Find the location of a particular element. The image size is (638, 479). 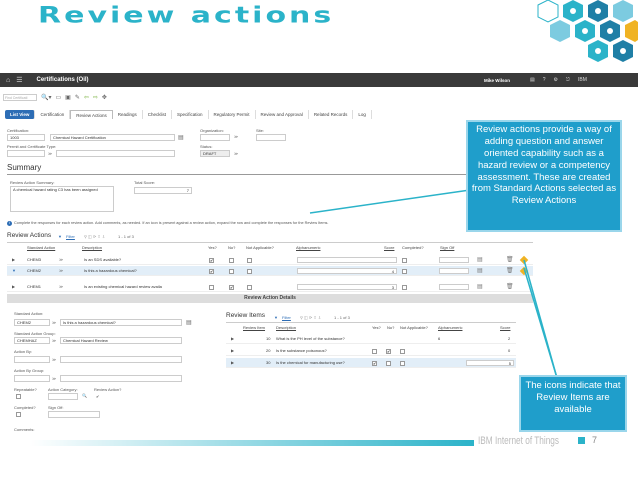

action-by-group-desc-field is located at coordinates (121, 378).